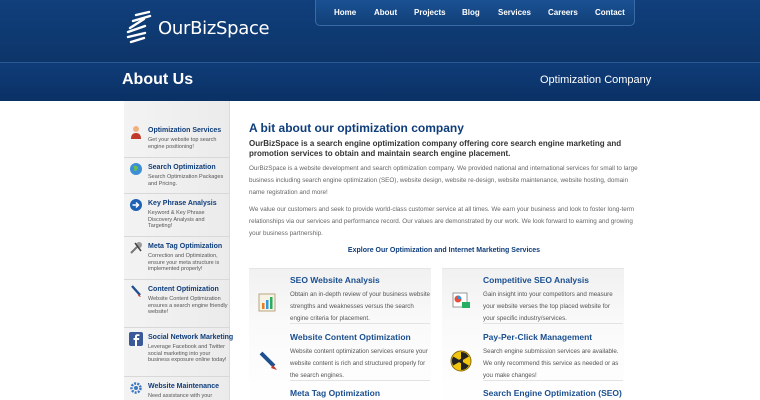 Image resolution: width=760 pixels, height=400 pixels. Describe the element at coordinates (214, 28) in the screenshot. I see `logo-text: OurBizSpace` at that location.